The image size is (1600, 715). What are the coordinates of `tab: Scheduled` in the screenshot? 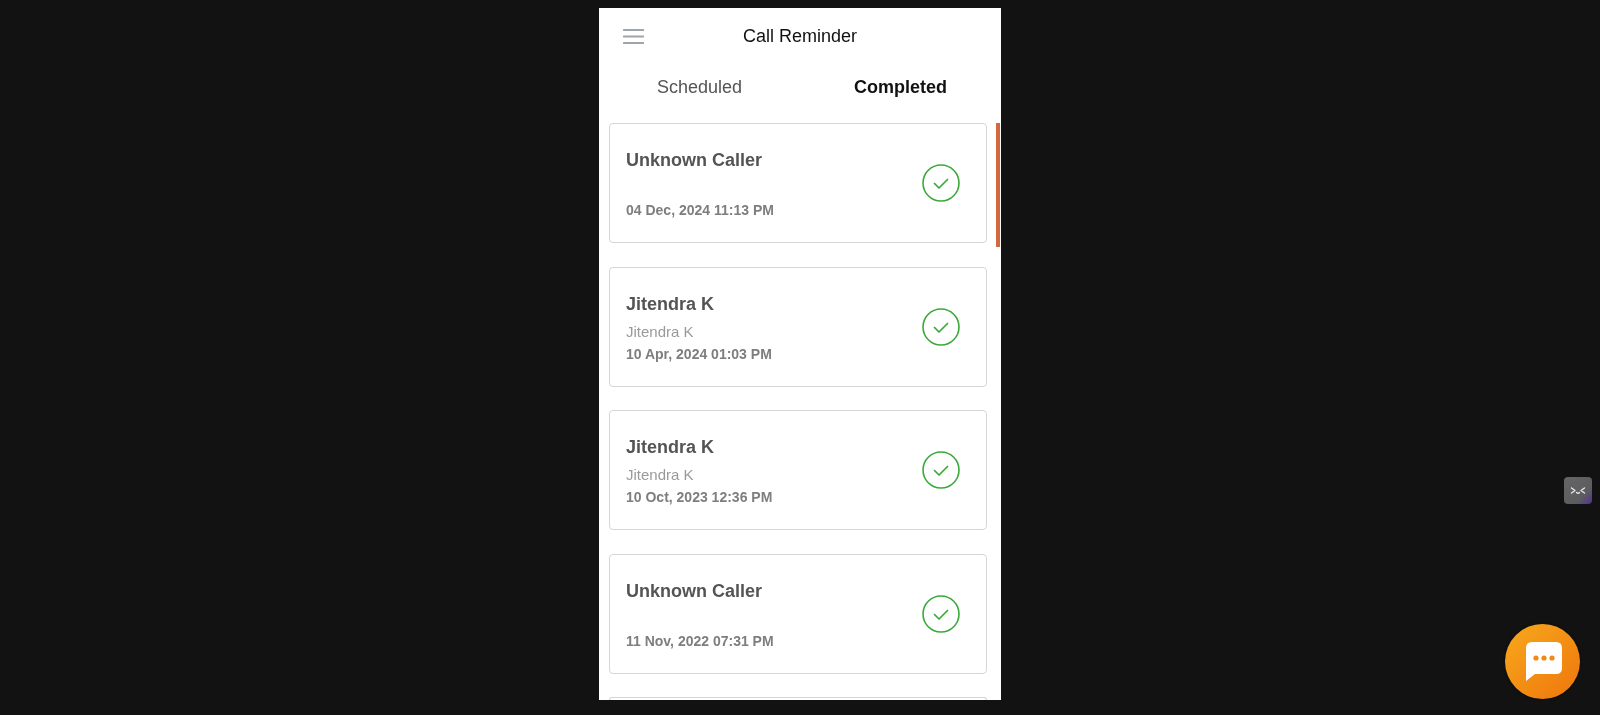 It's located at (699, 87).